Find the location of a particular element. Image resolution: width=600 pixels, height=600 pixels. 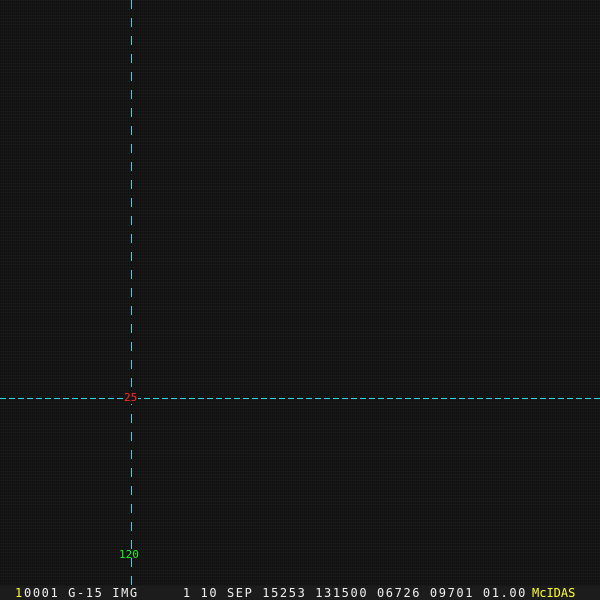

longitude-grid-line is located at coordinates (131, 293).